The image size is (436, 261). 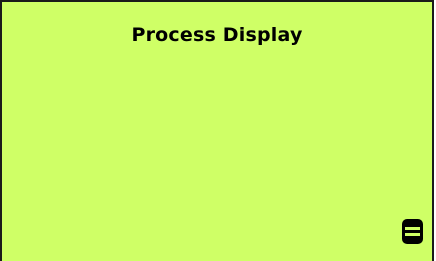 I want to click on menu-icon-graphic, so click(x=412, y=231).